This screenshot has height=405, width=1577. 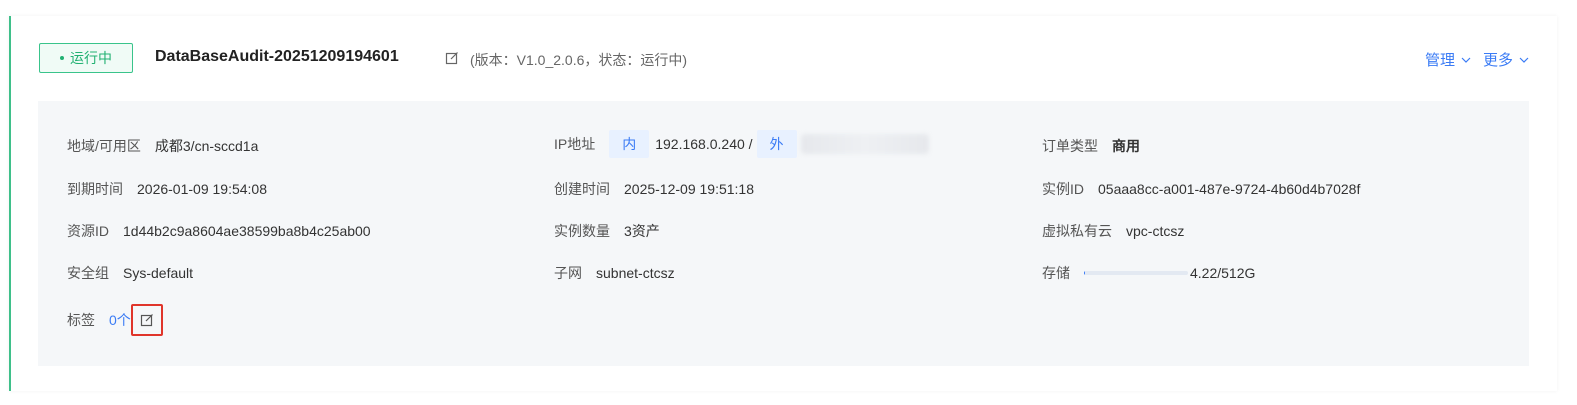 I want to click on field-value: subnet-ctcsz, so click(x=635, y=273).